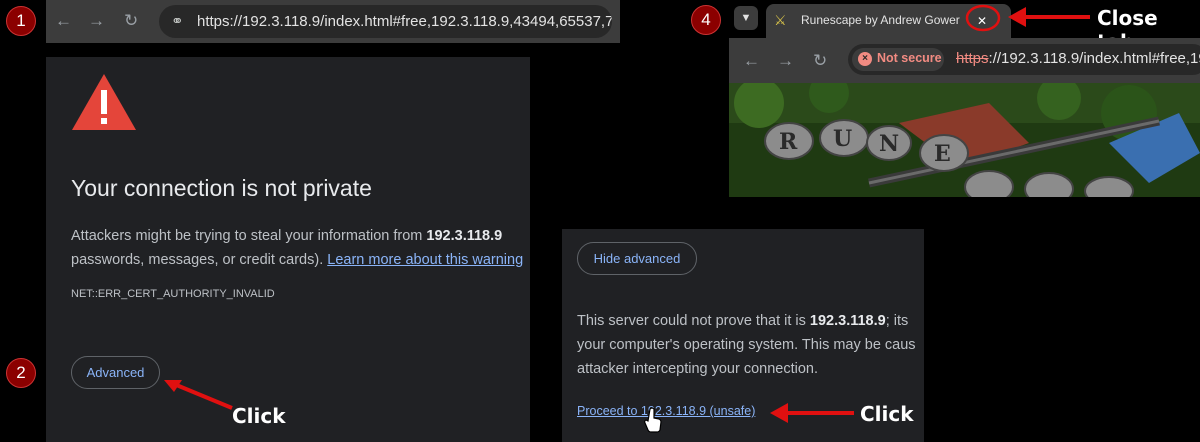 This screenshot has height=442, width=1200. Describe the element at coordinates (199, 260) in the screenshot. I see `warning-text: passwords, messages, or credit cards).` at that location.